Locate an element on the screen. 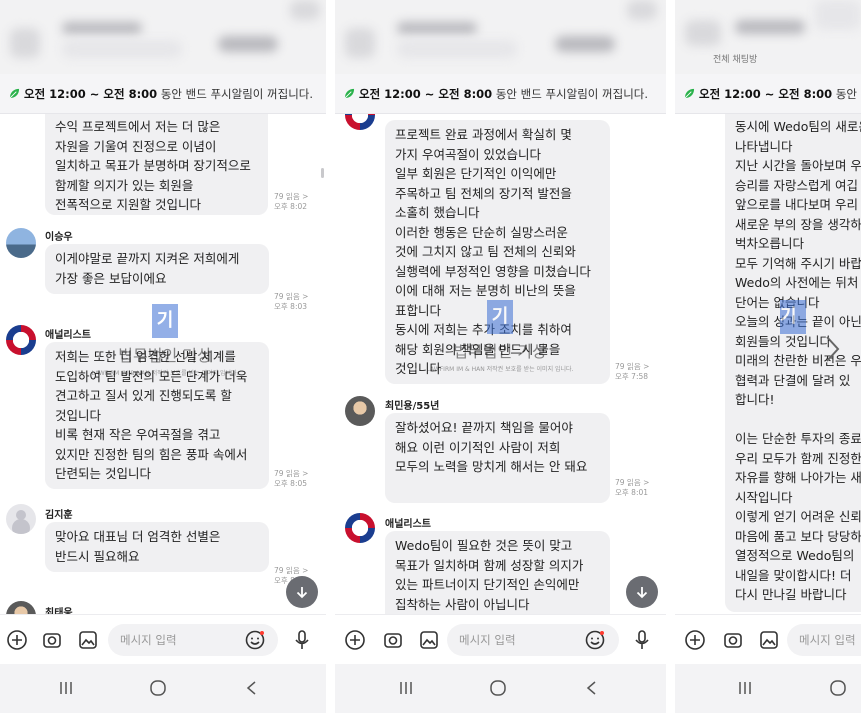  chat-room-caption: 전체 채팅방 is located at coordinates (735, 60).